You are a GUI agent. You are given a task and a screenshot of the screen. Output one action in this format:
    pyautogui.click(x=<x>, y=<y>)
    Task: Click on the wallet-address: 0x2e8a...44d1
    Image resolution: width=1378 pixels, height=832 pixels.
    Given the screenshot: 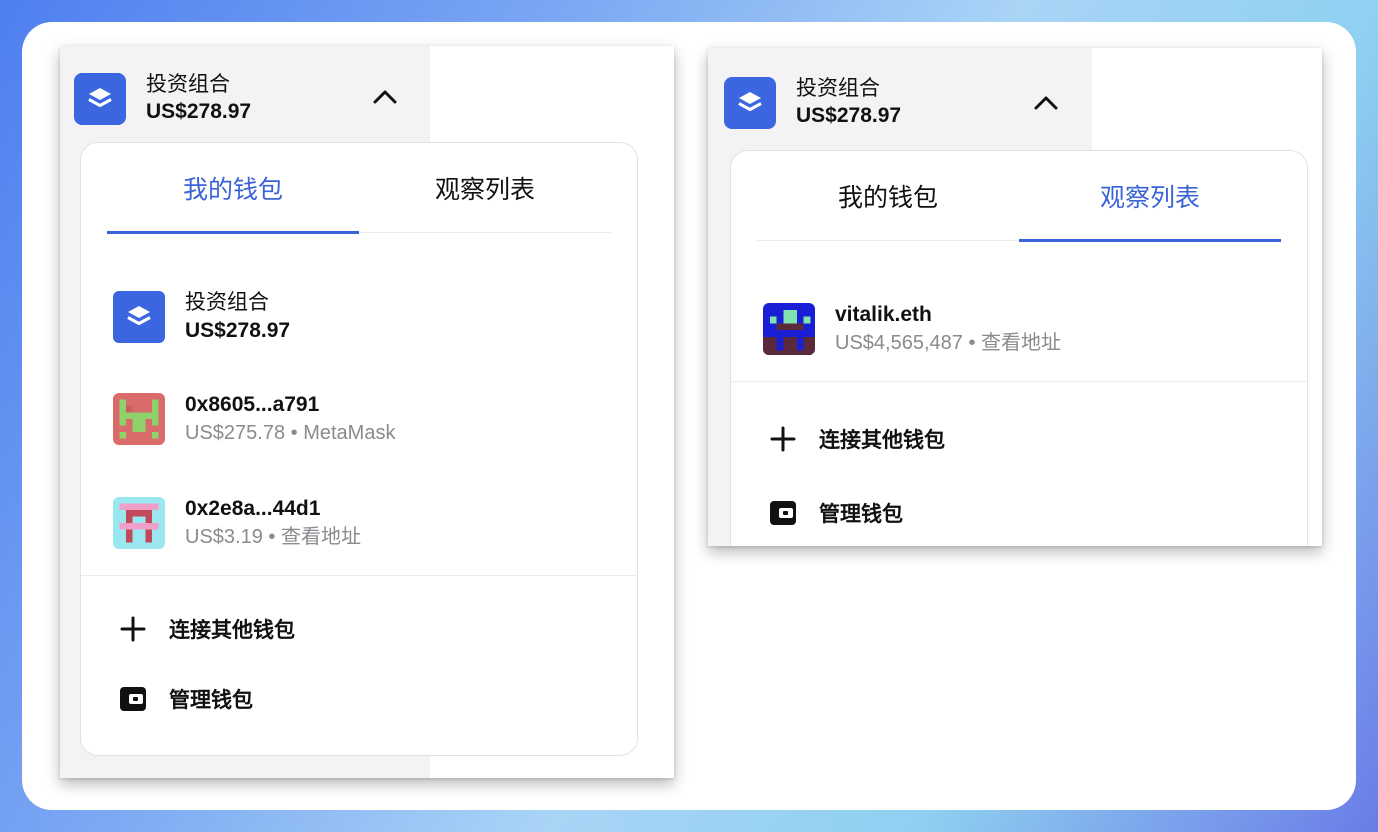 What is the action you would take?
    pyautogui.click(x=253, y=508)
    